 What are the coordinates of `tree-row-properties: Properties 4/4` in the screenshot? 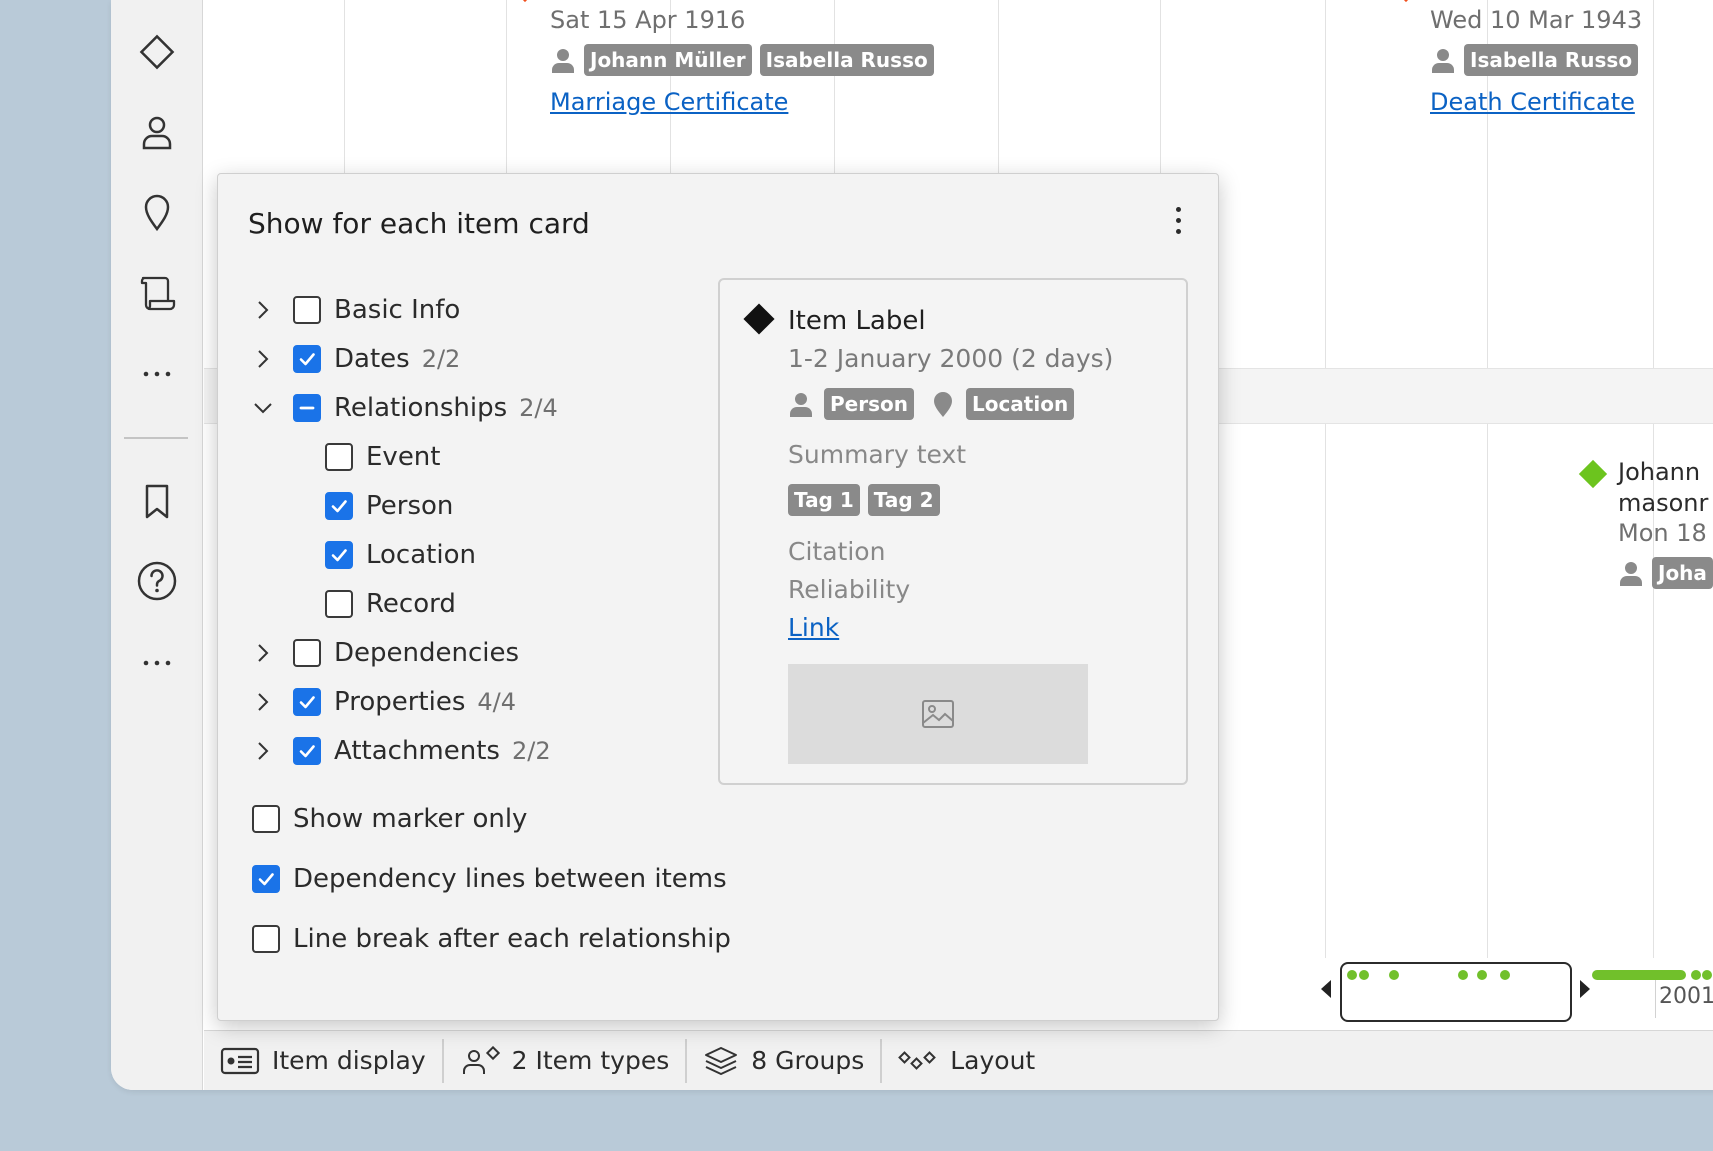 It's located at (383, 702).